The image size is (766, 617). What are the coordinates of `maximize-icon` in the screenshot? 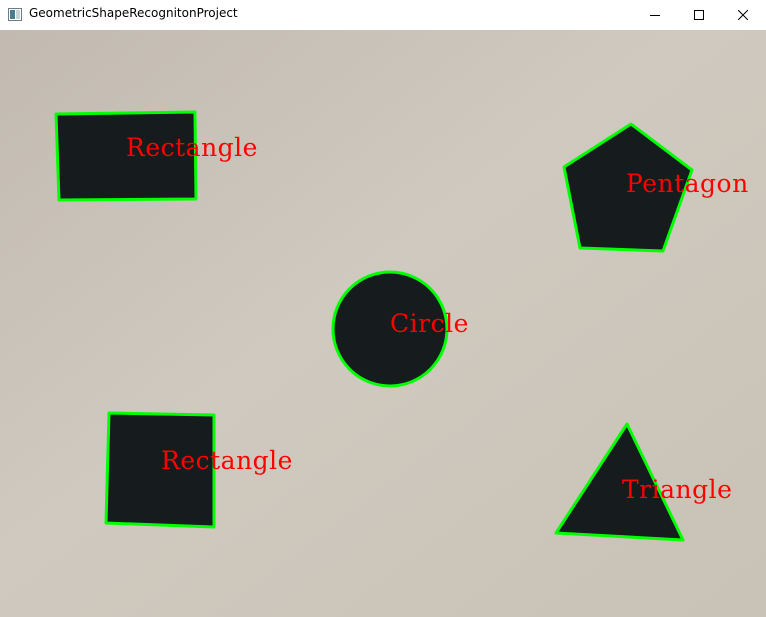 It's located at (699, 15).